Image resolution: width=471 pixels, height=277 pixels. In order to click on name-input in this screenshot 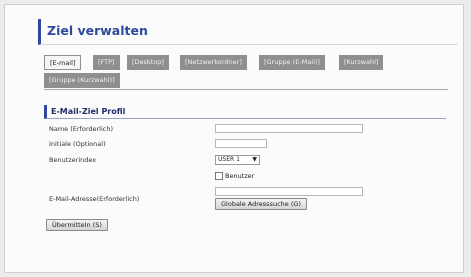, I will do `click(289, 128)`.